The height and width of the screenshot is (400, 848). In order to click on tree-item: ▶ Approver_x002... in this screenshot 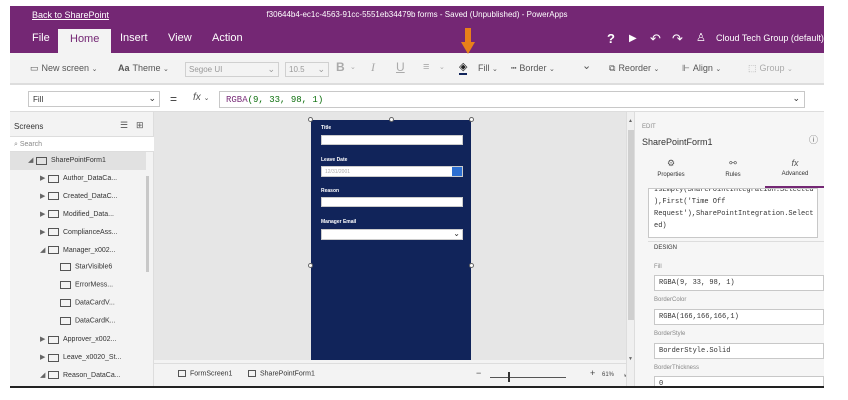, I will do `click(78, 340)`.